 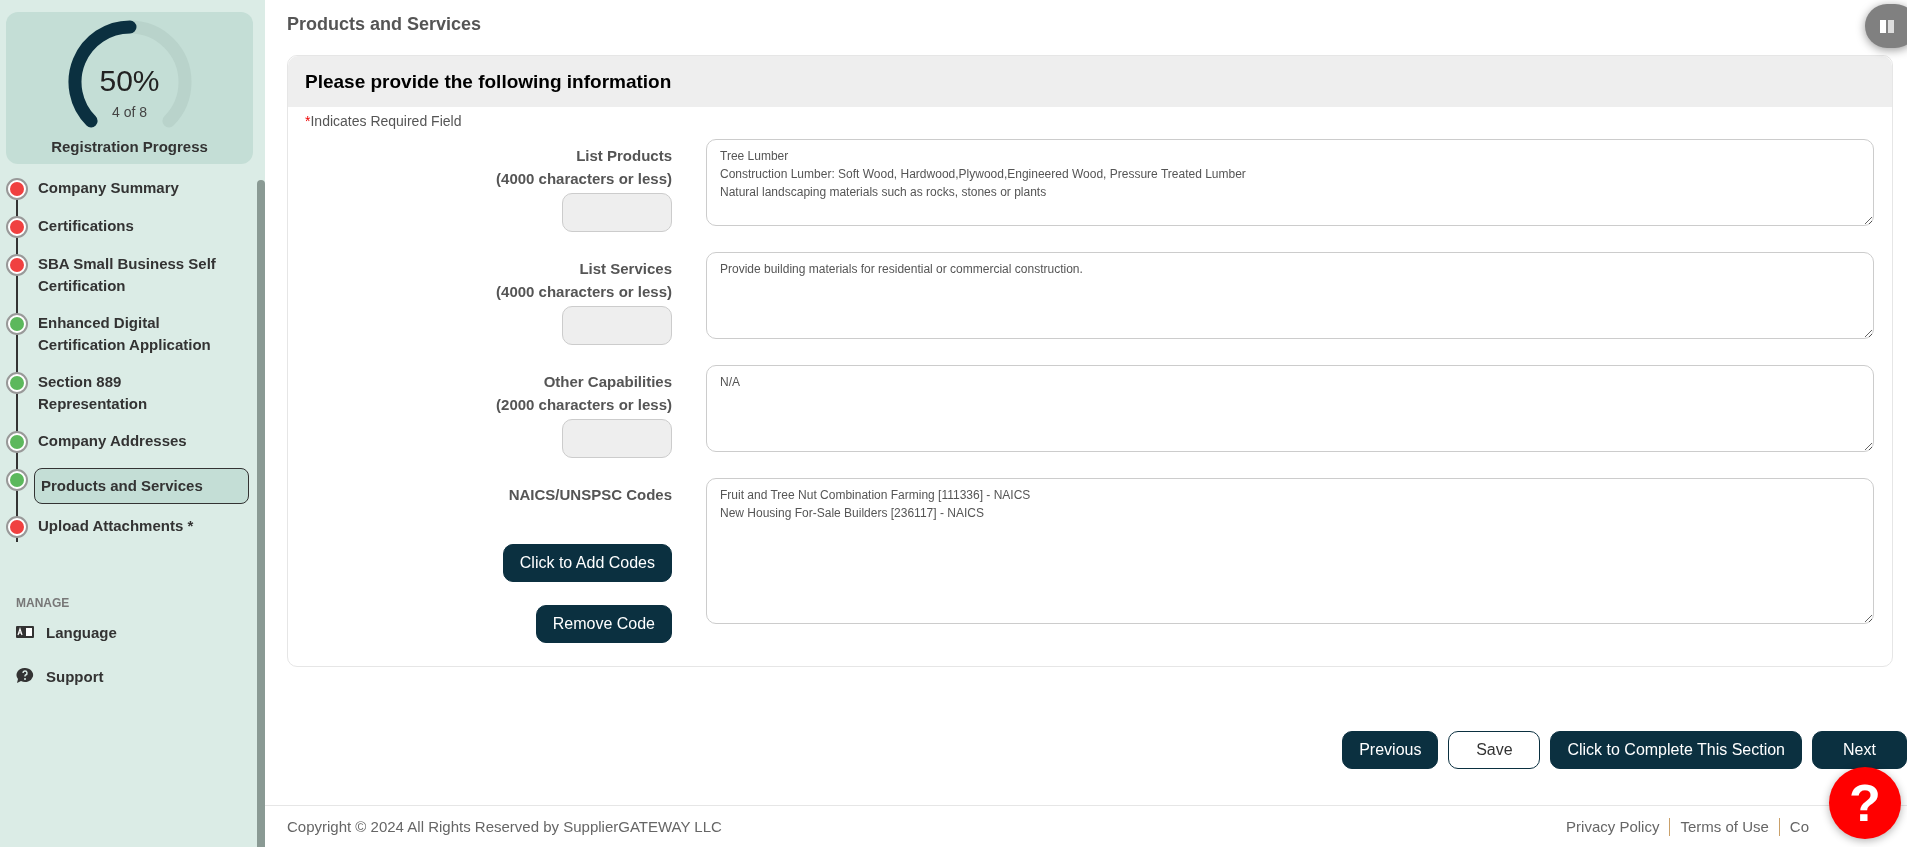 What do you see at coordinates (1676, 750) in the screenshot?
I see `action-button: Click to Complete This Section` at bounding box center [1676, 750].